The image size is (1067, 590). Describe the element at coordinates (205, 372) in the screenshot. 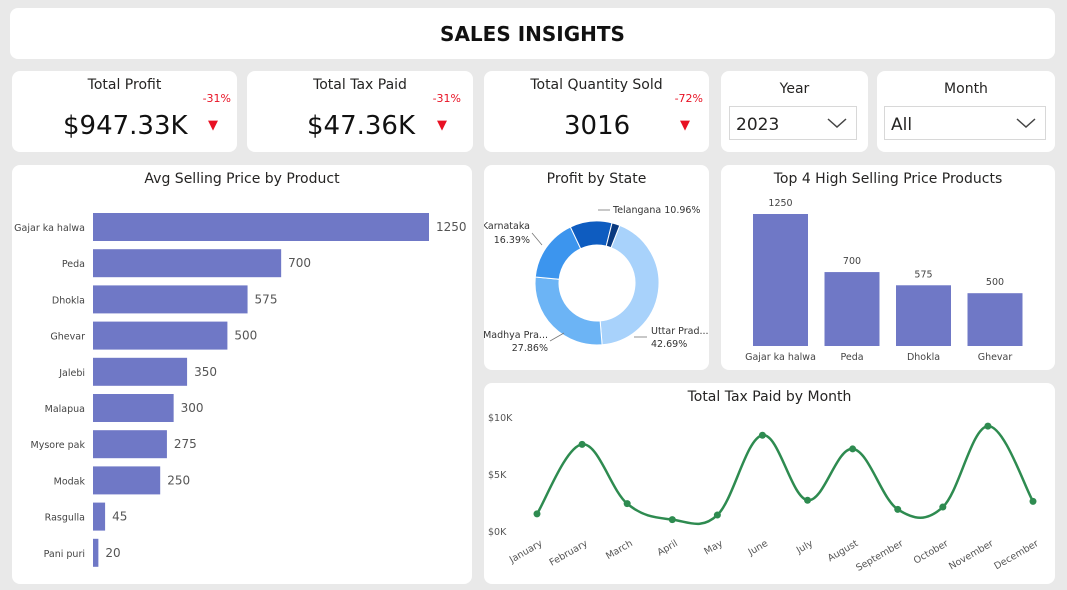

I see `data-label: 350` at that location.